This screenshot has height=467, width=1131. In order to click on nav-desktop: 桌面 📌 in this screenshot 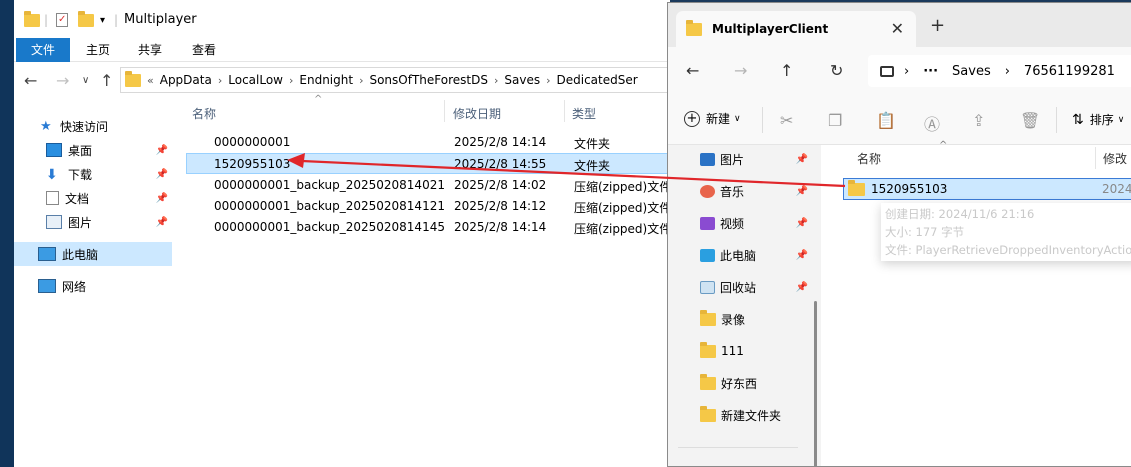, I will do `click(109, 150)`.